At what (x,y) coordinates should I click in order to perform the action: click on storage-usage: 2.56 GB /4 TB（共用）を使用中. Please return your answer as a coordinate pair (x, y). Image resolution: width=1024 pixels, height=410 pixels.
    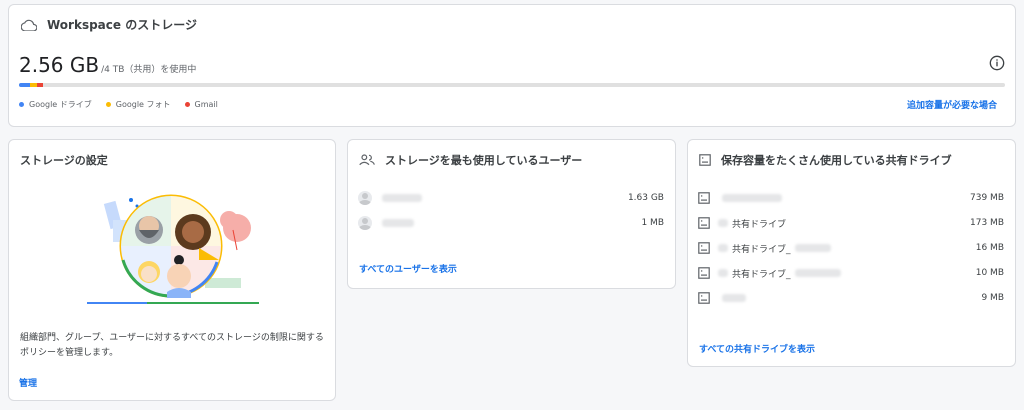
    Looking at the image, I should click on (107, 65).